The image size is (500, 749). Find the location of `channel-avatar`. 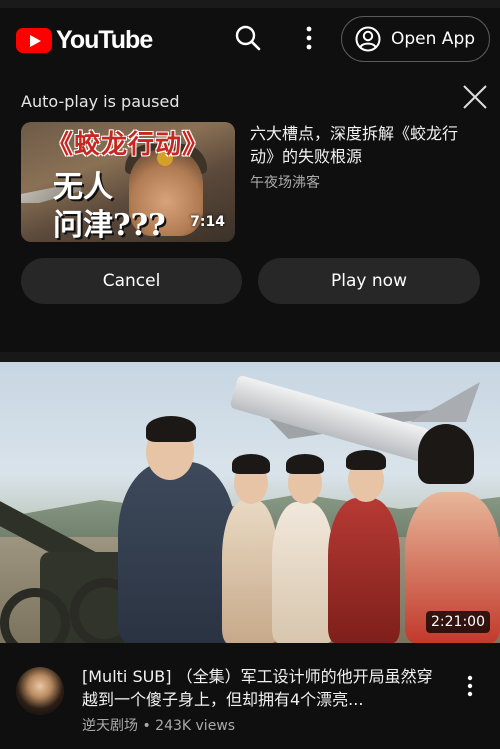

channel-avatar is located at coordinates (40, 691).